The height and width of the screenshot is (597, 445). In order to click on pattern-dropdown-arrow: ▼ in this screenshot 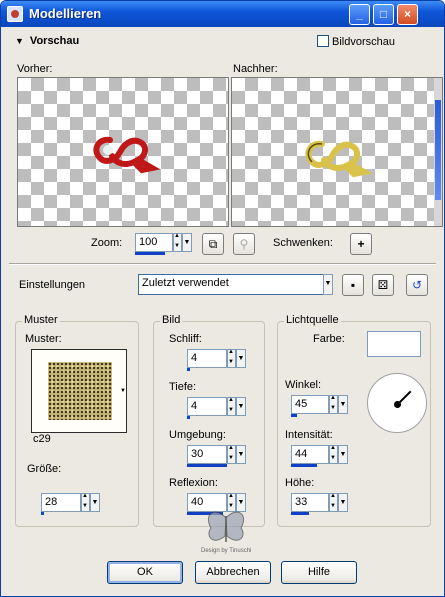, I will do `click(123, 391)`.